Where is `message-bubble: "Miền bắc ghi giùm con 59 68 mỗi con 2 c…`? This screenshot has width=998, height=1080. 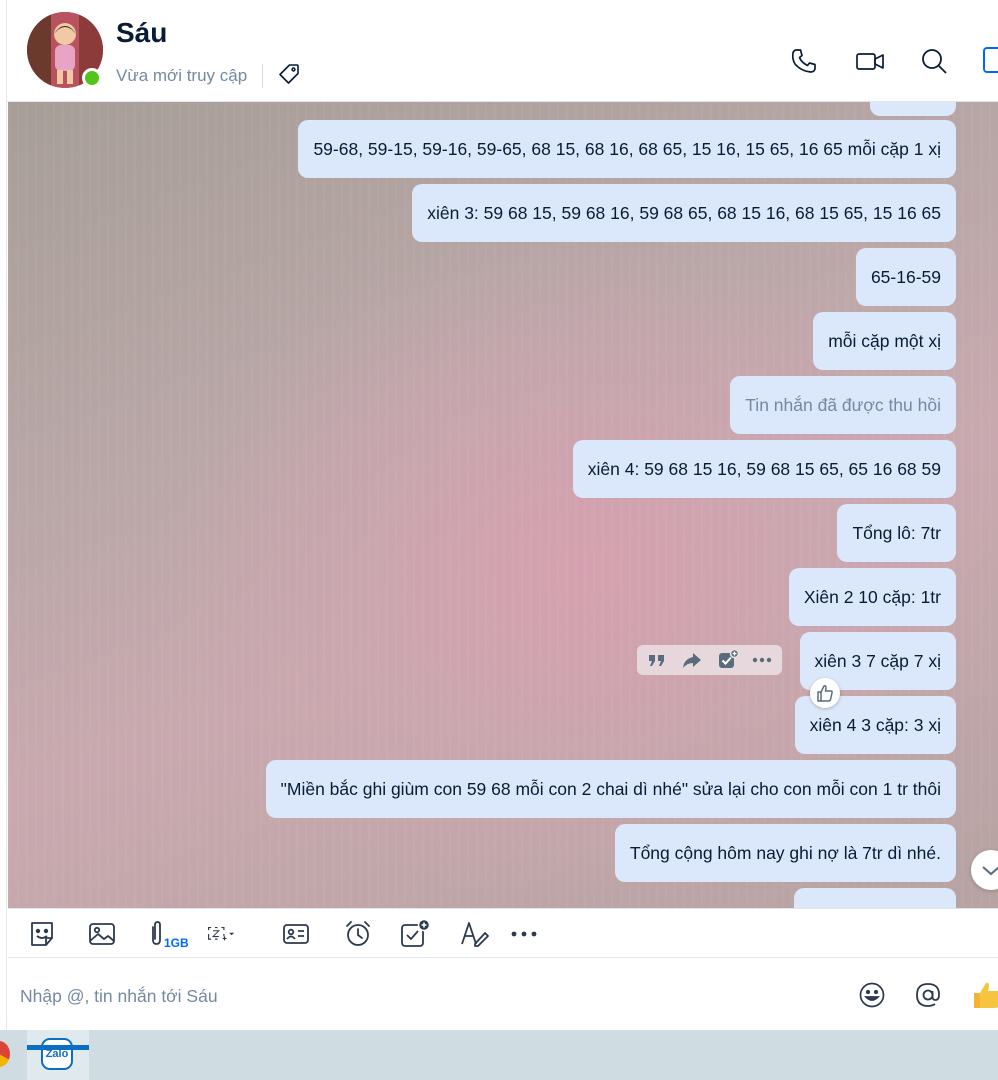 message-bubble: "Miền bắc ghi giùm con 59 68 mỗi con 2 c… is located at coordinates (610, 789).